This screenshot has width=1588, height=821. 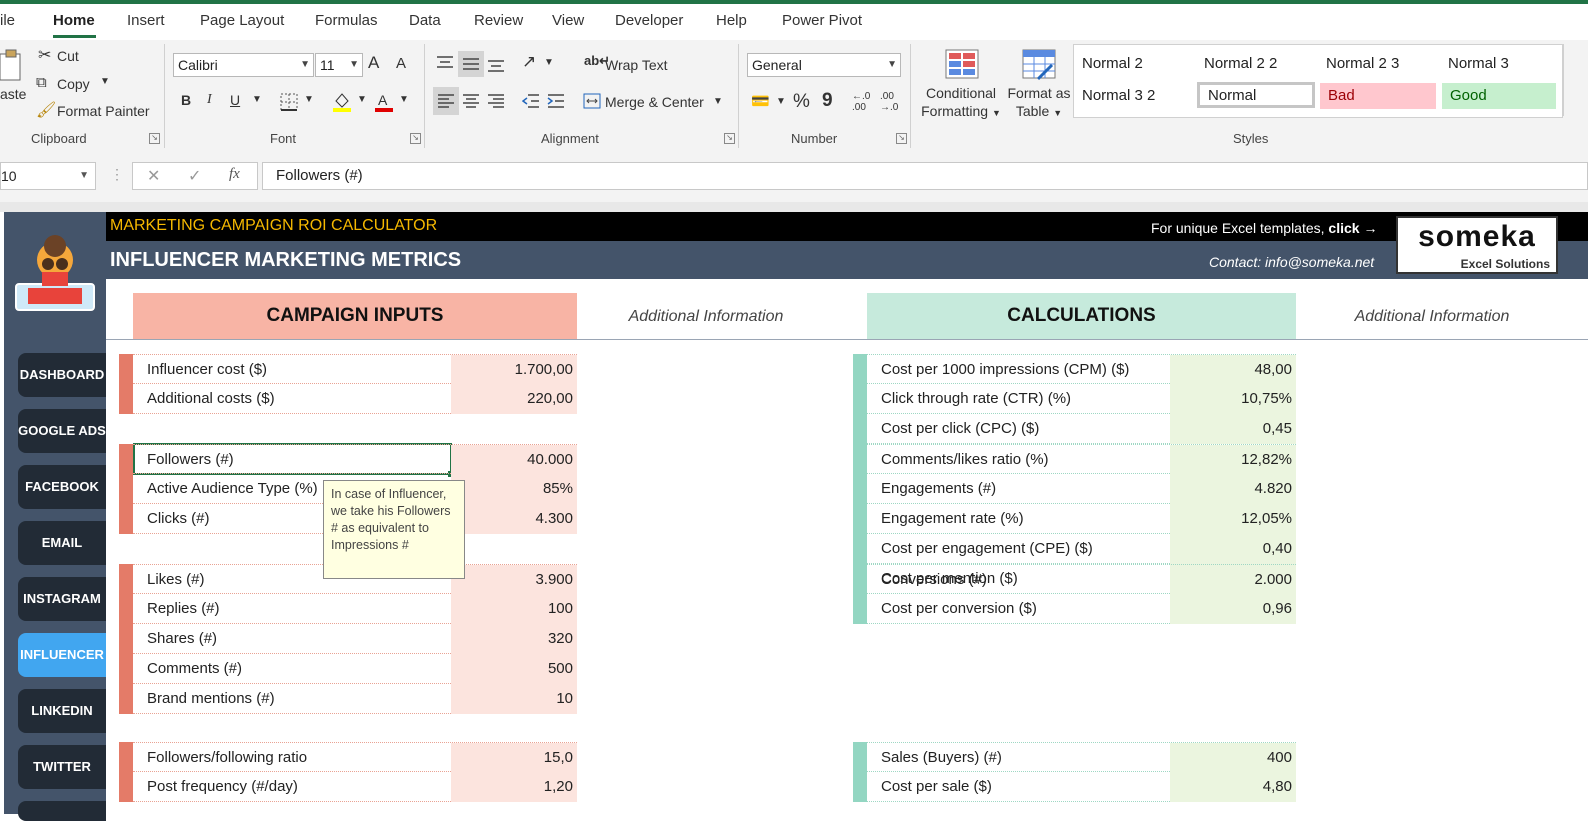 What do you see at coordinates (824, 65) in the screenshot?
I see `number-format-select: General ▼` at bounding box center [824, 65].